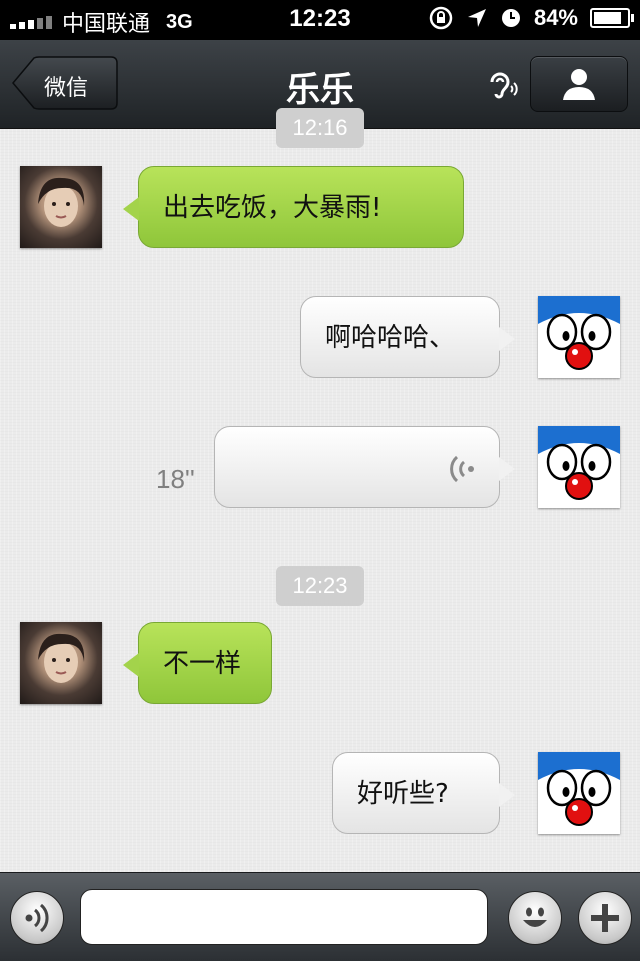  What do you see at coordinates (504, 85) in the screenshot?
I see `ear-speaker-icon` at bounding box center [504, 85].